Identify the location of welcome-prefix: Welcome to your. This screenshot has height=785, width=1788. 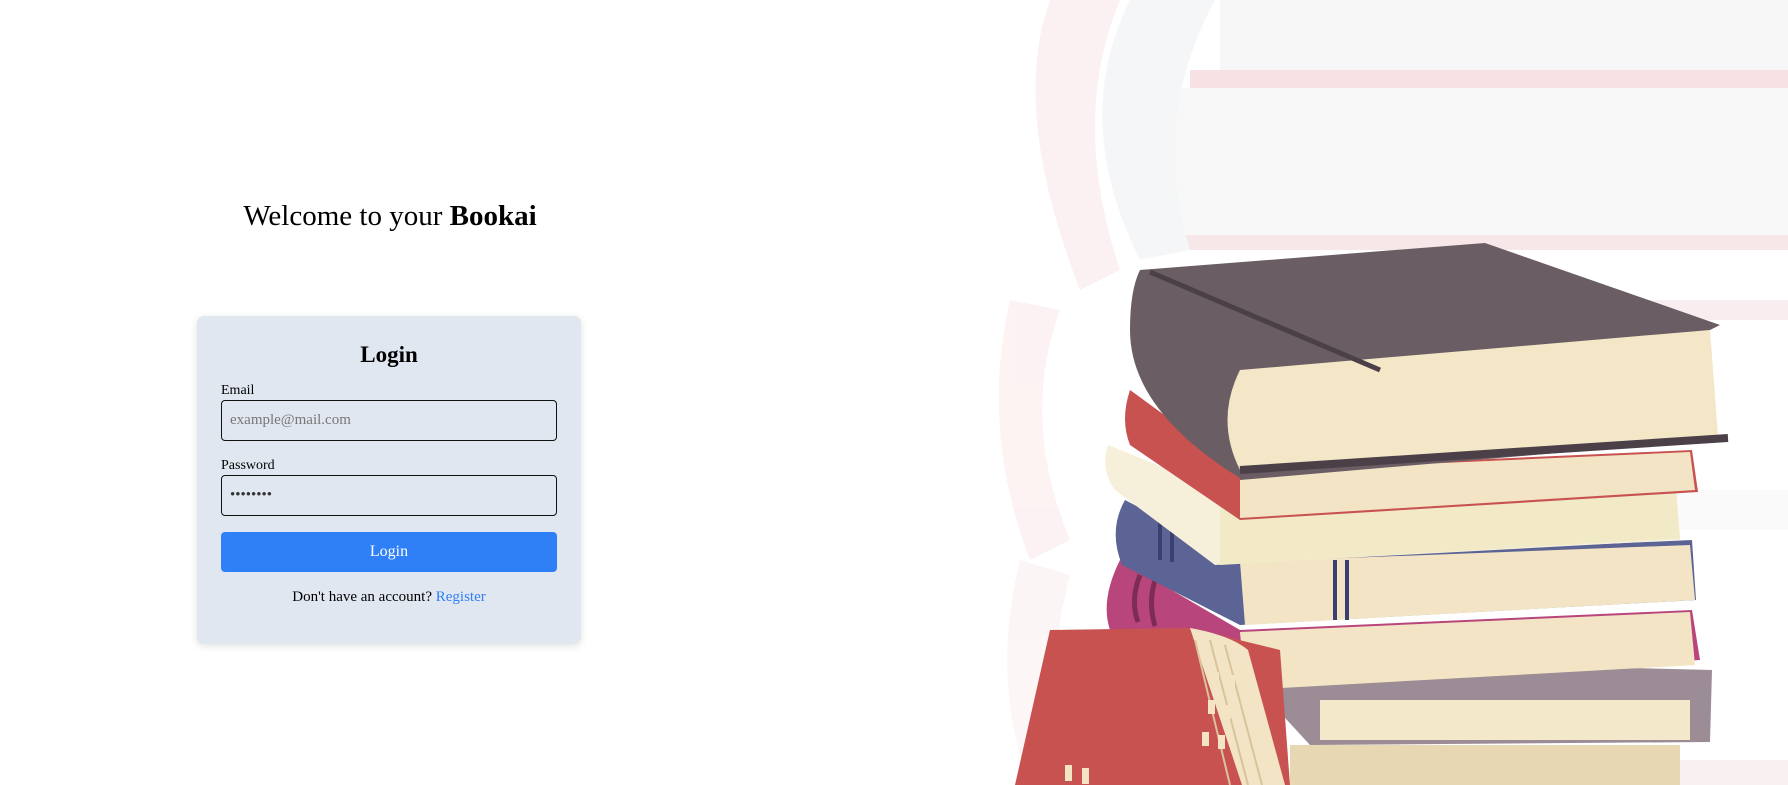
(346, 216).